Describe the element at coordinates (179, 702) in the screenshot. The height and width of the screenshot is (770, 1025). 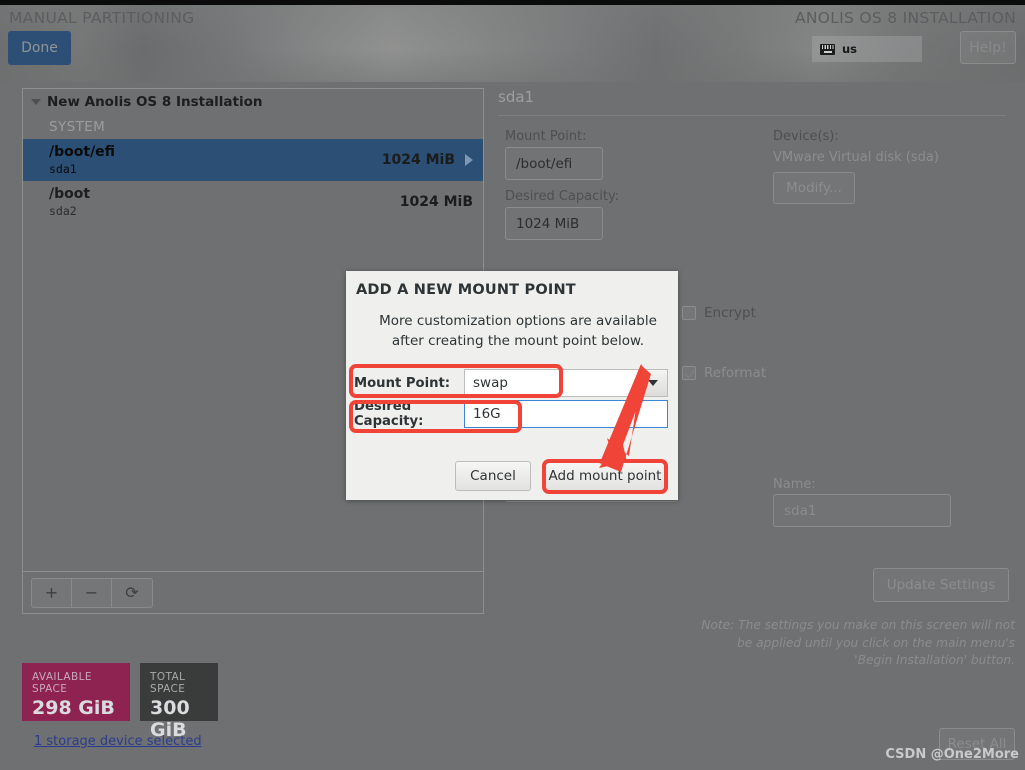
I see `total-space-box: TOTAL SPACE 300 GiB` at that location.